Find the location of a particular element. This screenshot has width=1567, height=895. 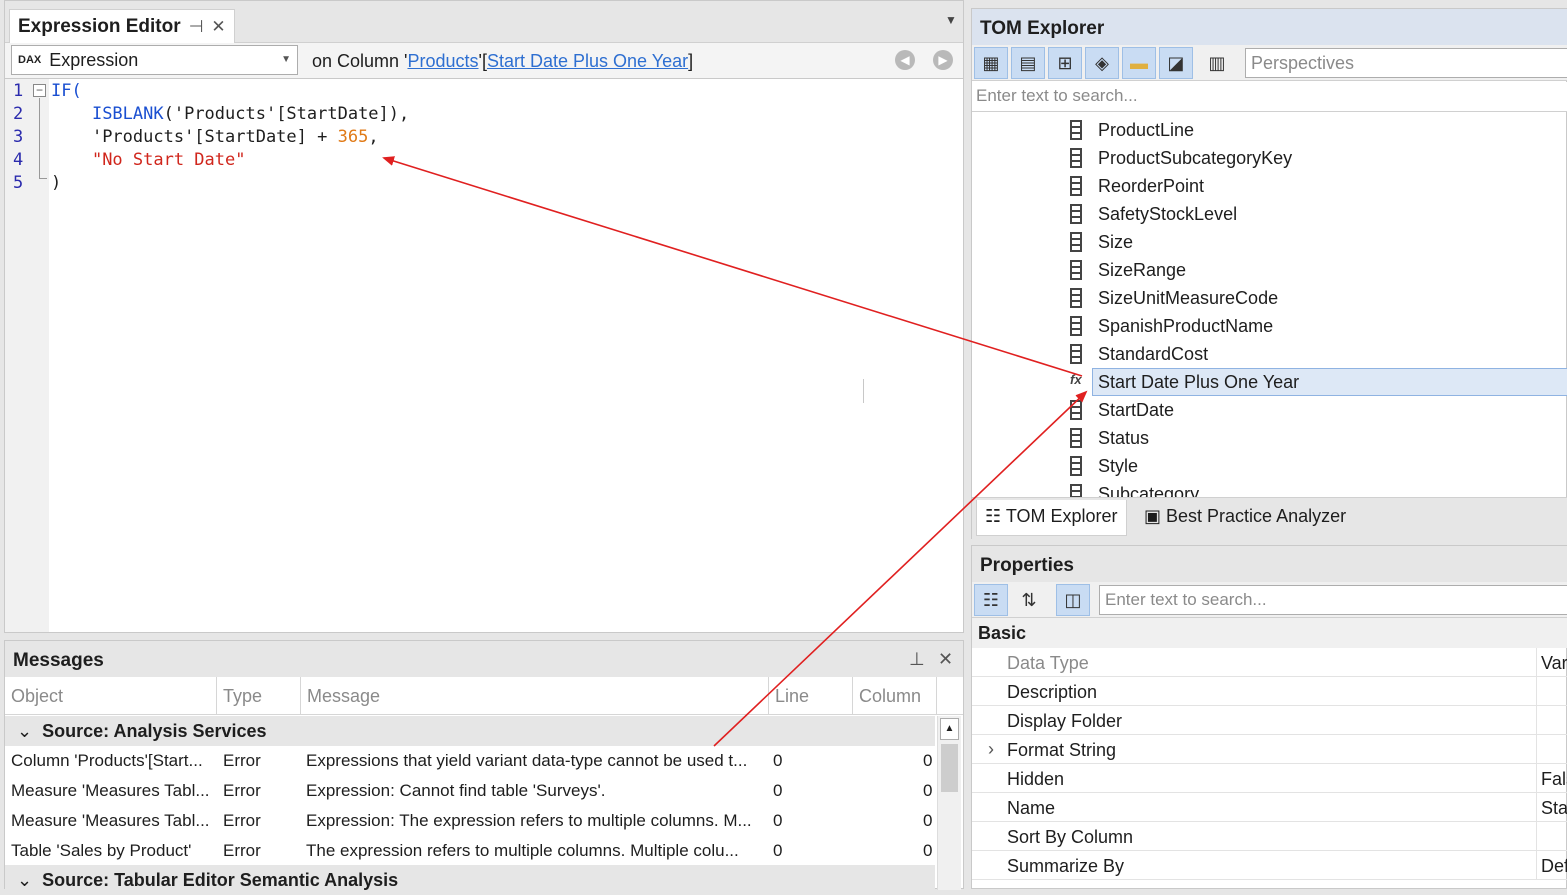

context-column-link: Start Date Plus One Year is located at coordinates (587, 61).